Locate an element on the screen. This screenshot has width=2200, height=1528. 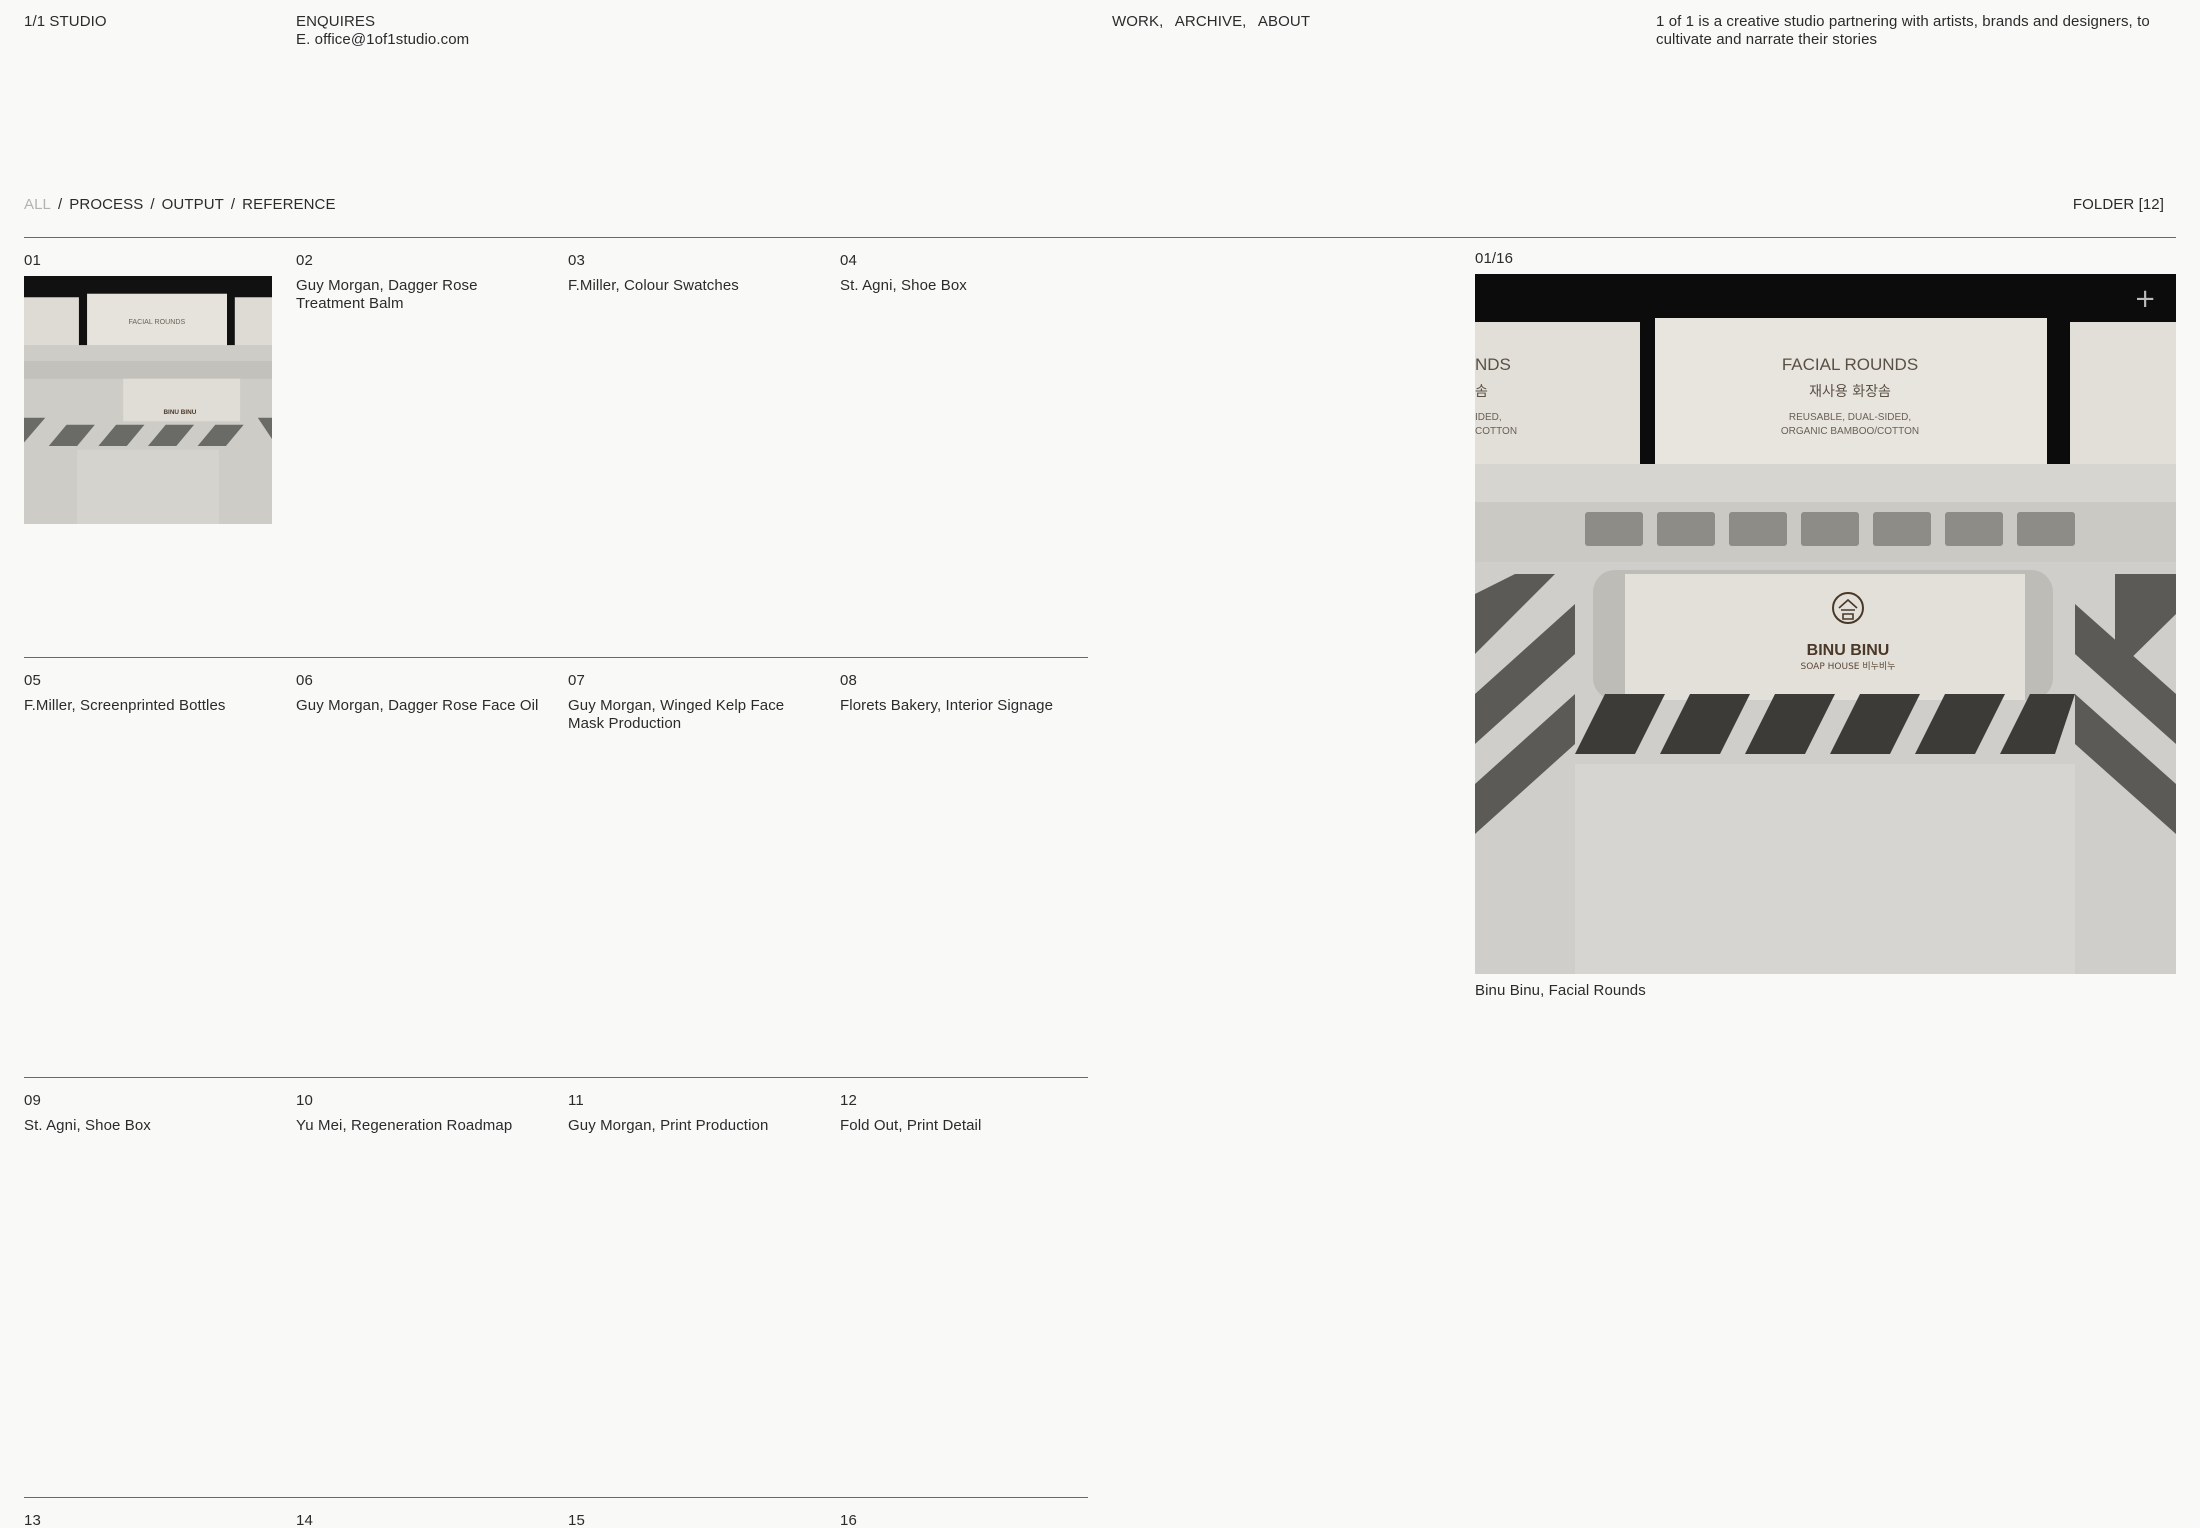
divider-top is located at coordinates (1100, 237).